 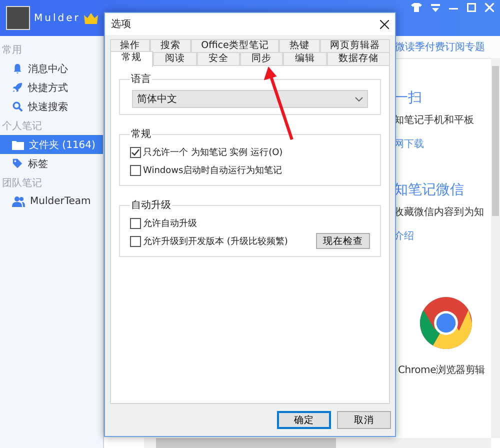 What do you see at coordinates (358, 58) in the screenshot?
I see `tab: 数据存储` at bounding box center [358, 58].